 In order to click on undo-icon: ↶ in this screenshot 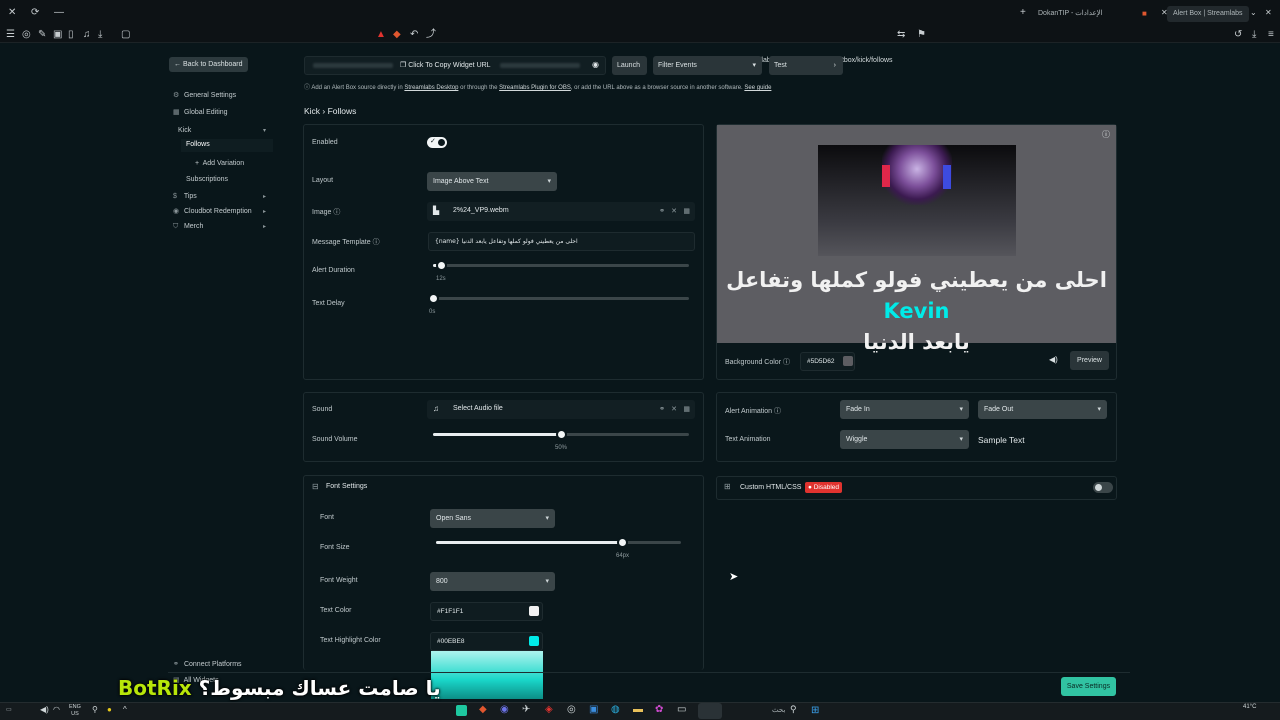, I will do `click(414, 35)`.